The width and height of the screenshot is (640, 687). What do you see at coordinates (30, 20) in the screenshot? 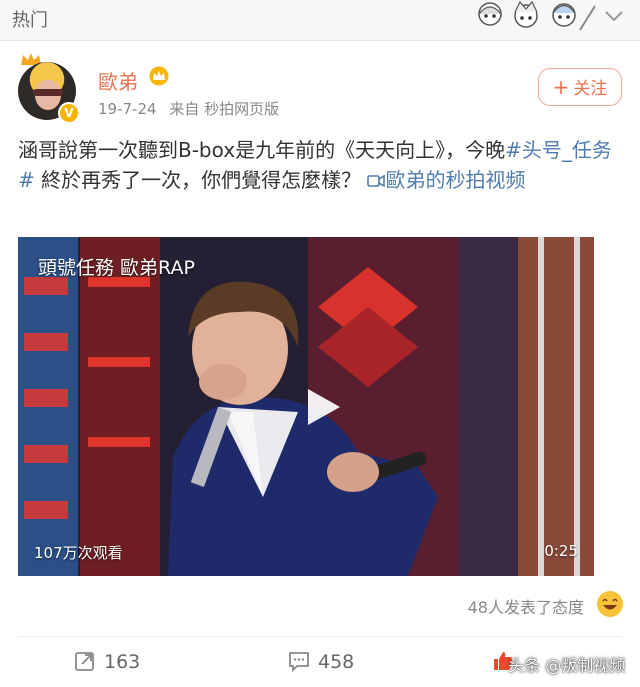
I see `section-title: 热门` at bounding box center [30, 20].